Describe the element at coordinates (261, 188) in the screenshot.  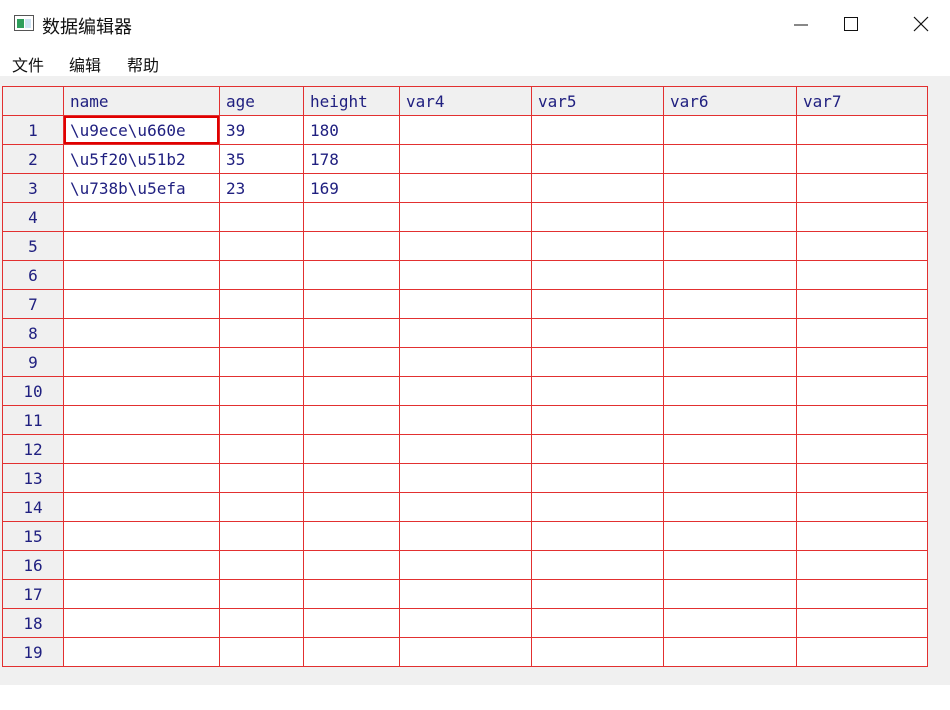
I see `grid-cell: 23` at that location.